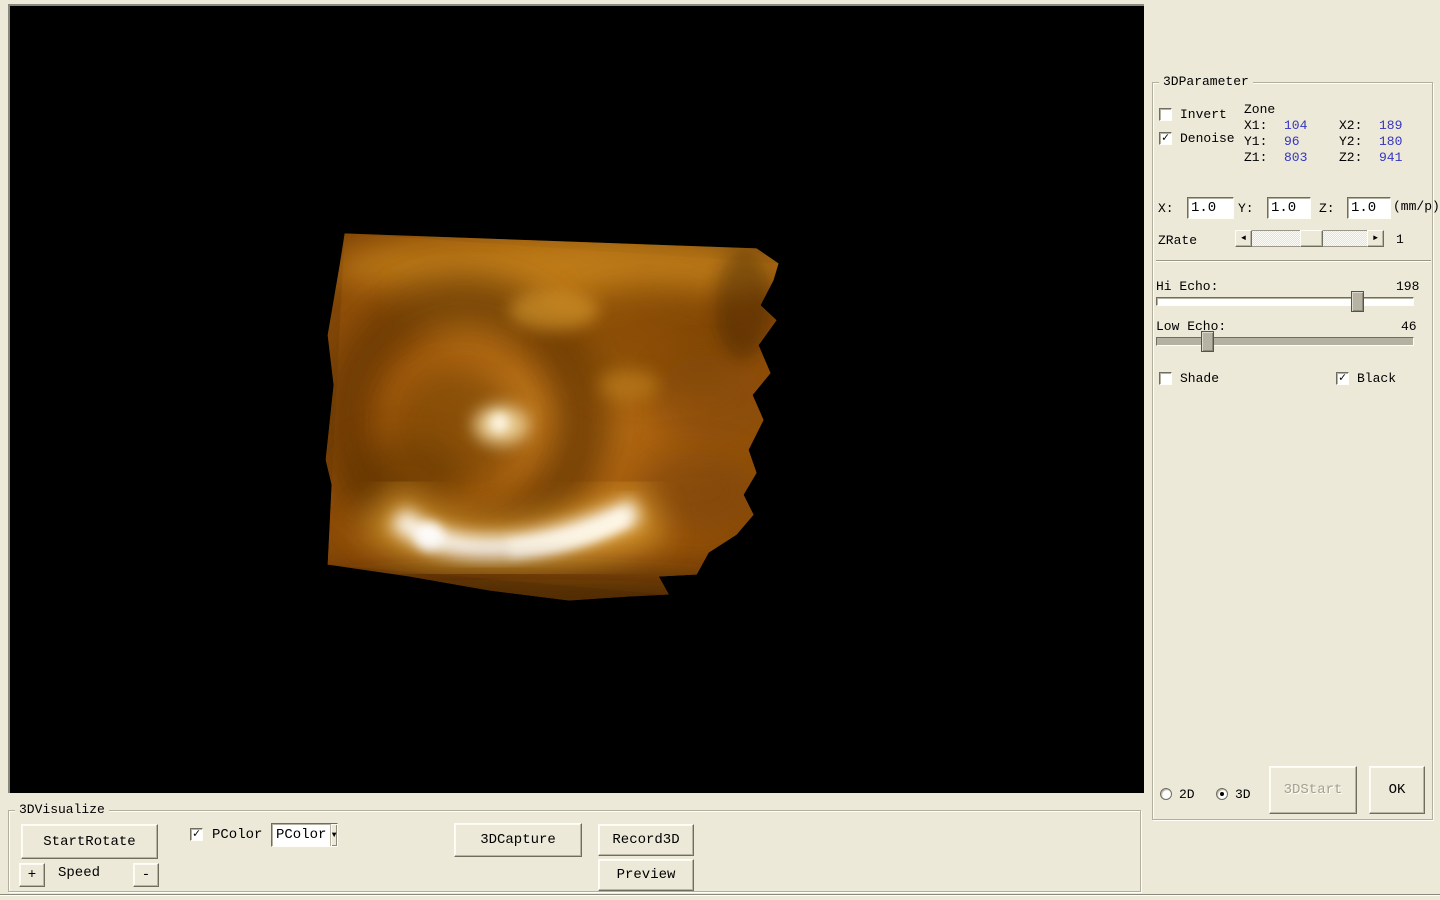 The height and width of the screenshot is (900, 1440). I want to click on zone-y1-label: Y1:, so click(1256, 141).